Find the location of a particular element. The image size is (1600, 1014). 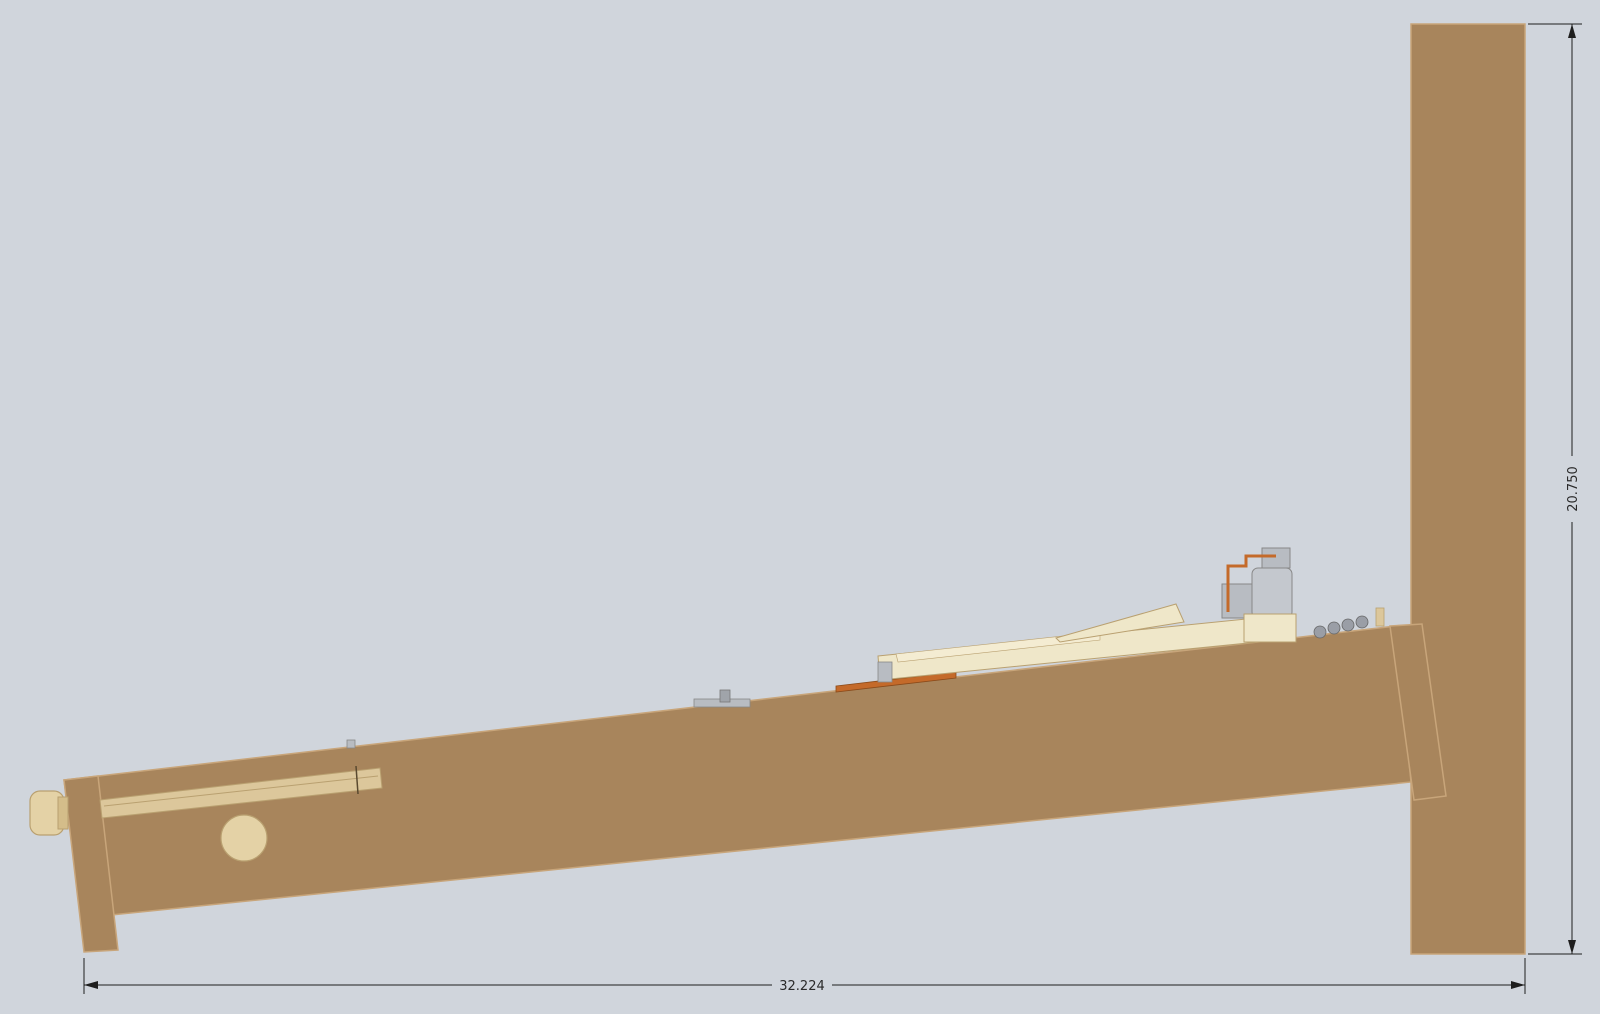

brass-end-knob is located at coordinates (49, 813).